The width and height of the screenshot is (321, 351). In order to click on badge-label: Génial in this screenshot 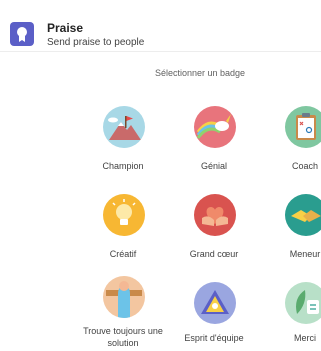, I will do `click(213, 166)`.